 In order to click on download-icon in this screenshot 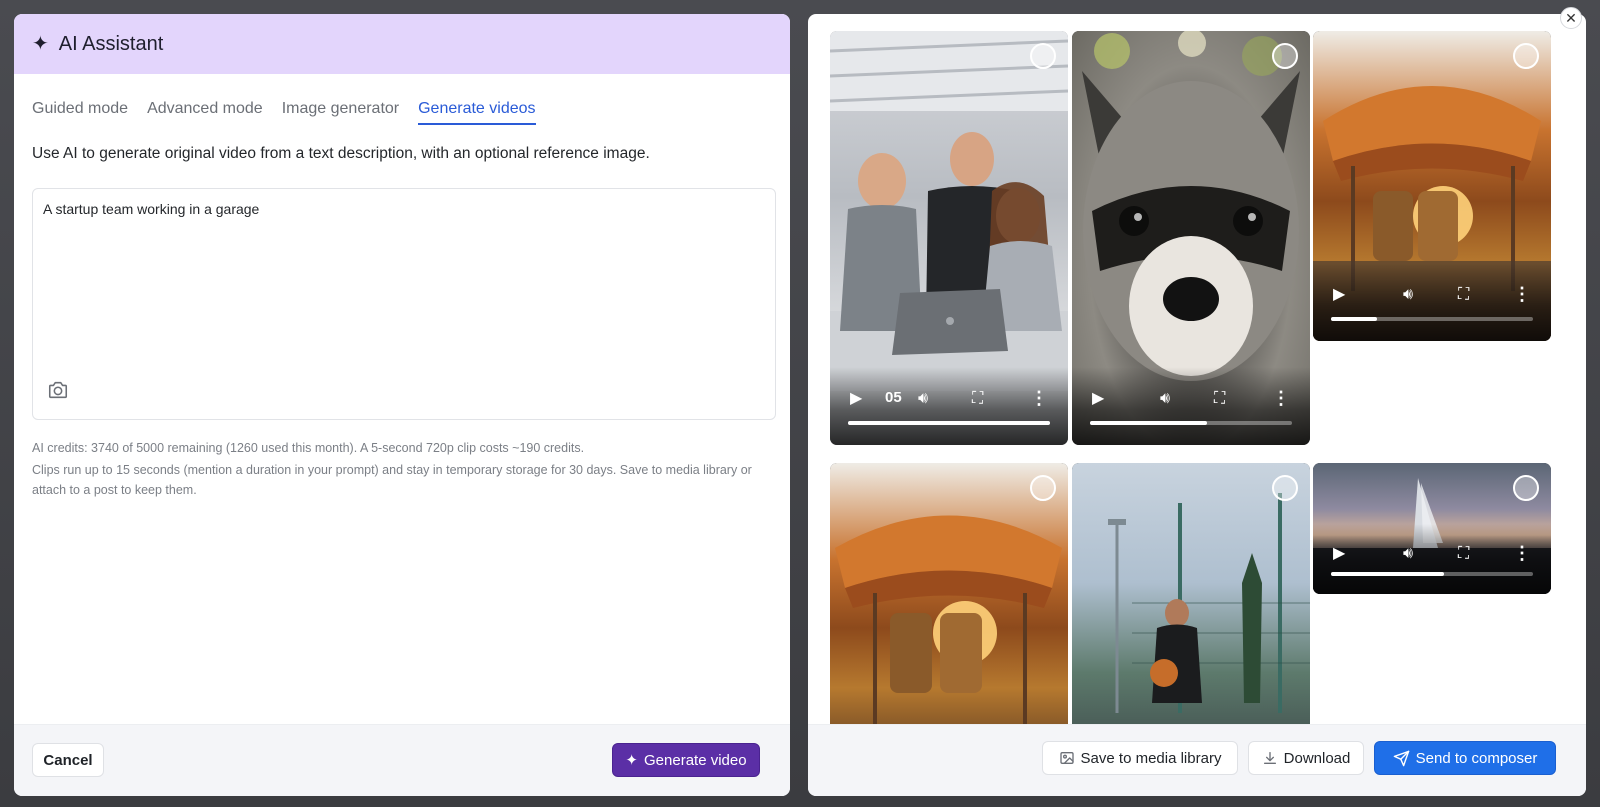, I will do `click(1270, 758)`.